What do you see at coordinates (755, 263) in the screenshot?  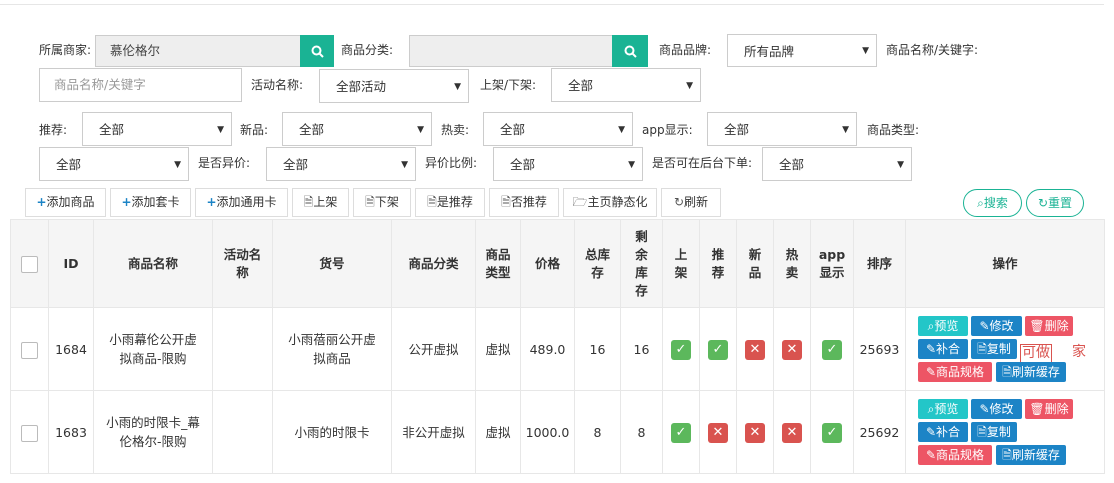 I see `header-new: 新品` at bounding box center [755, 263].